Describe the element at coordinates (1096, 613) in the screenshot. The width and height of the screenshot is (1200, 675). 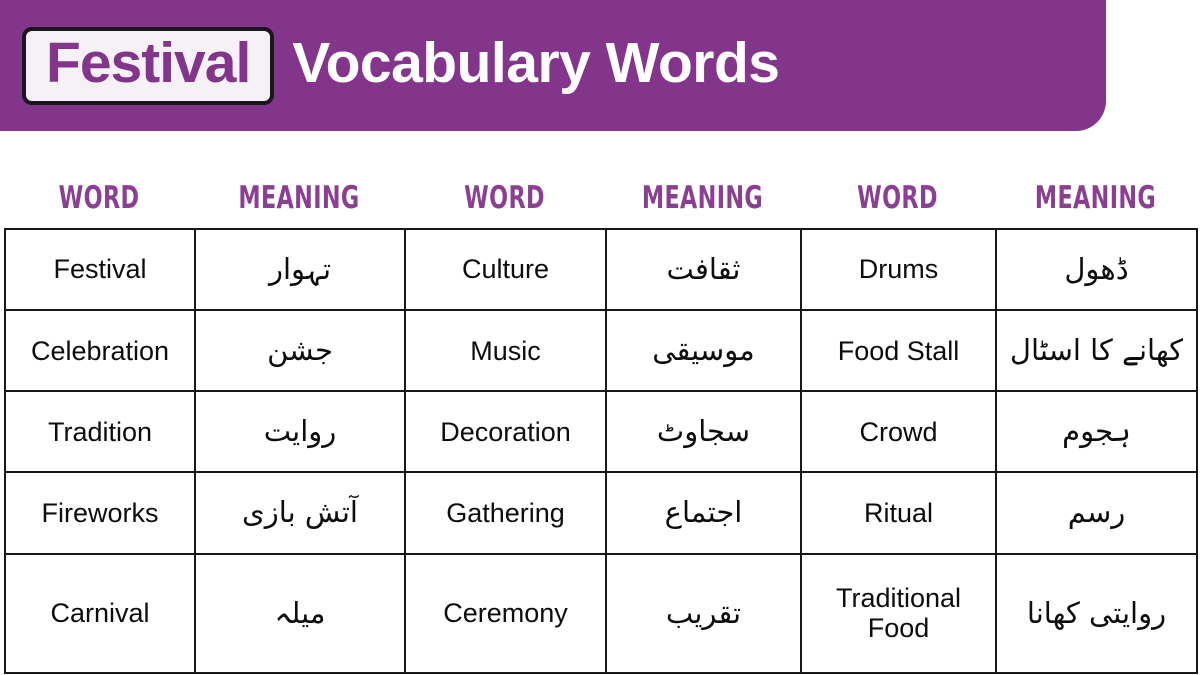
I see `meaning-cell: روایتی کھانا` at that location.